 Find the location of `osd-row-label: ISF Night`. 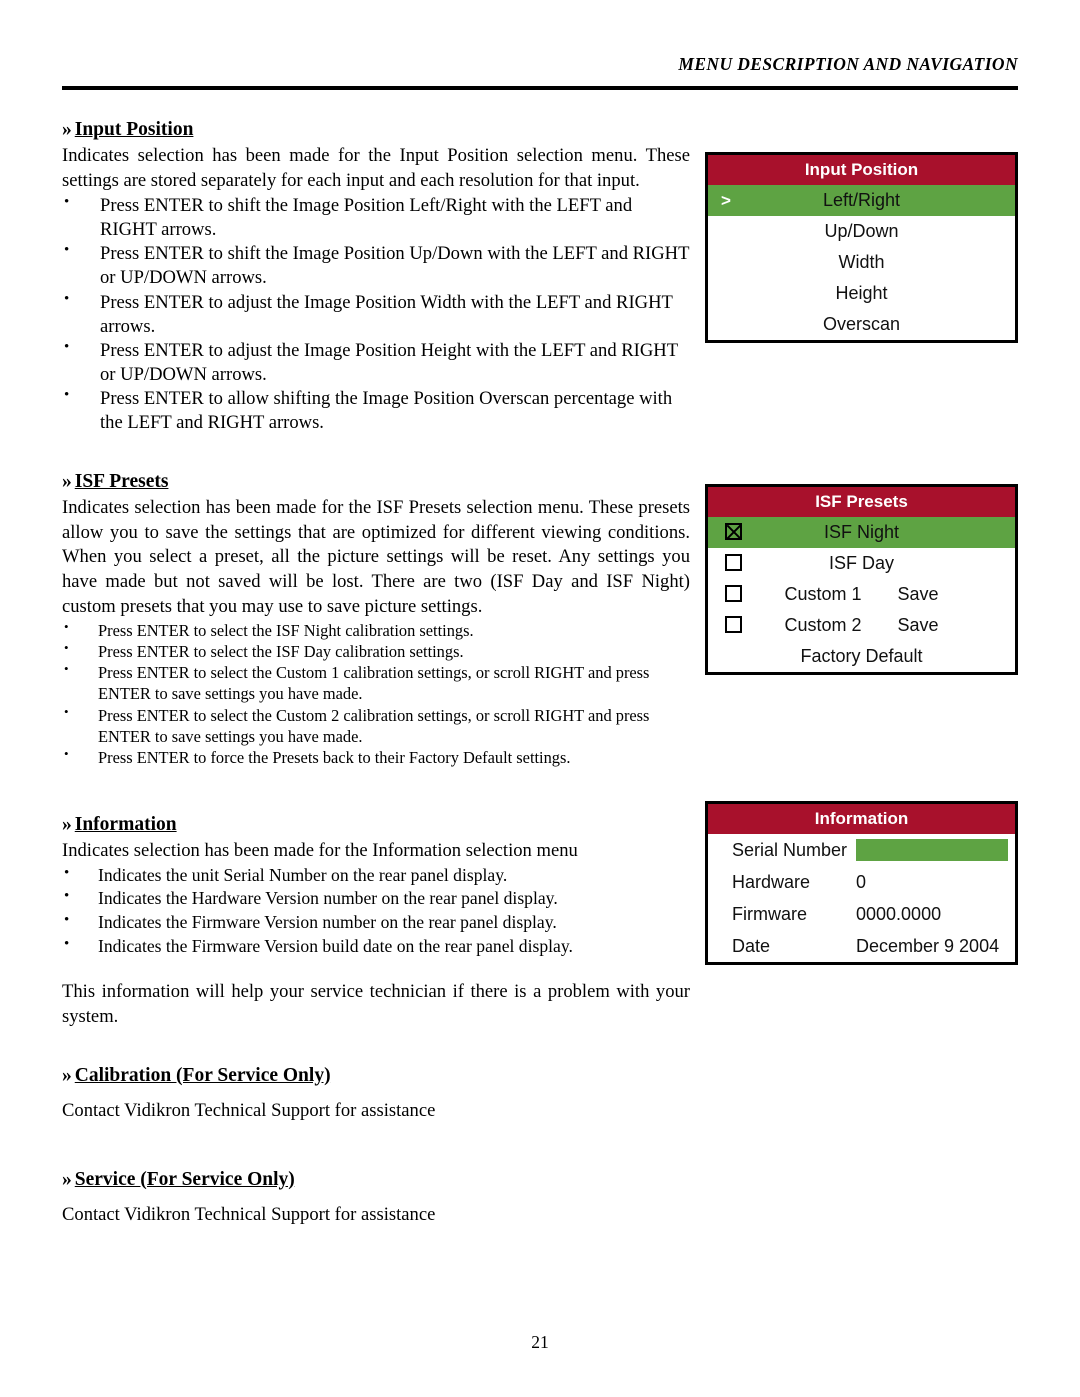

osd-row-label: ISF Night is located at coordinates (861, 532).